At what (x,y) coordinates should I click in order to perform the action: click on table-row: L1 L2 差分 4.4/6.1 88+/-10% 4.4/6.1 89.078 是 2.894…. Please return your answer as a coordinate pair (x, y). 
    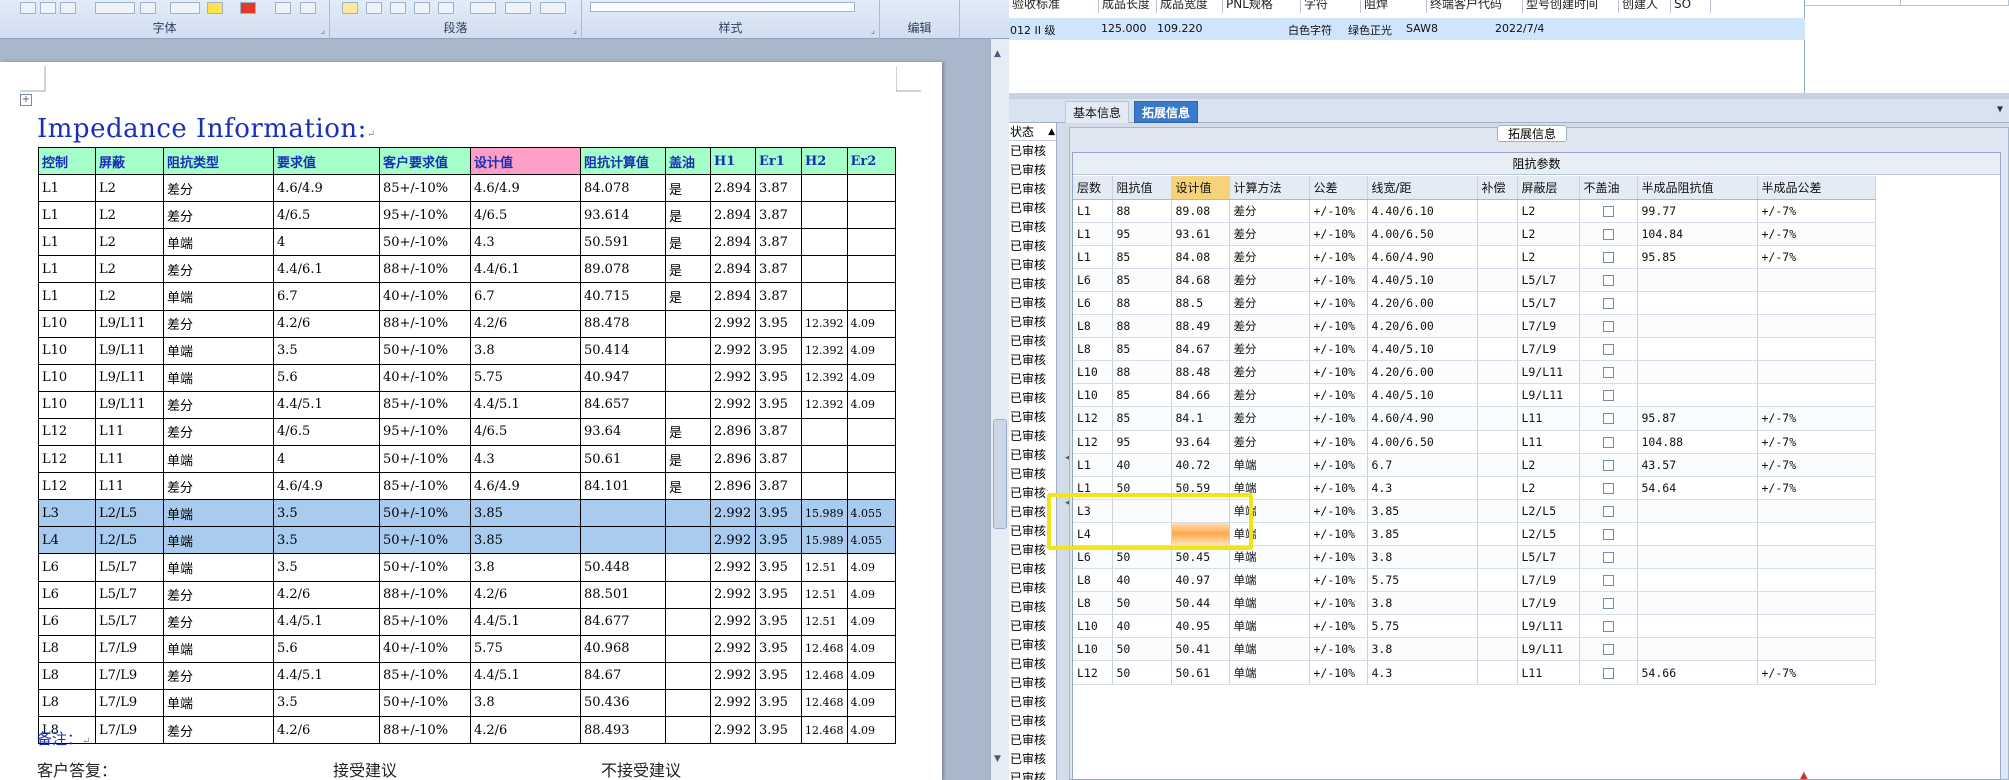
    Looking at the image, I should click on (467, 269).